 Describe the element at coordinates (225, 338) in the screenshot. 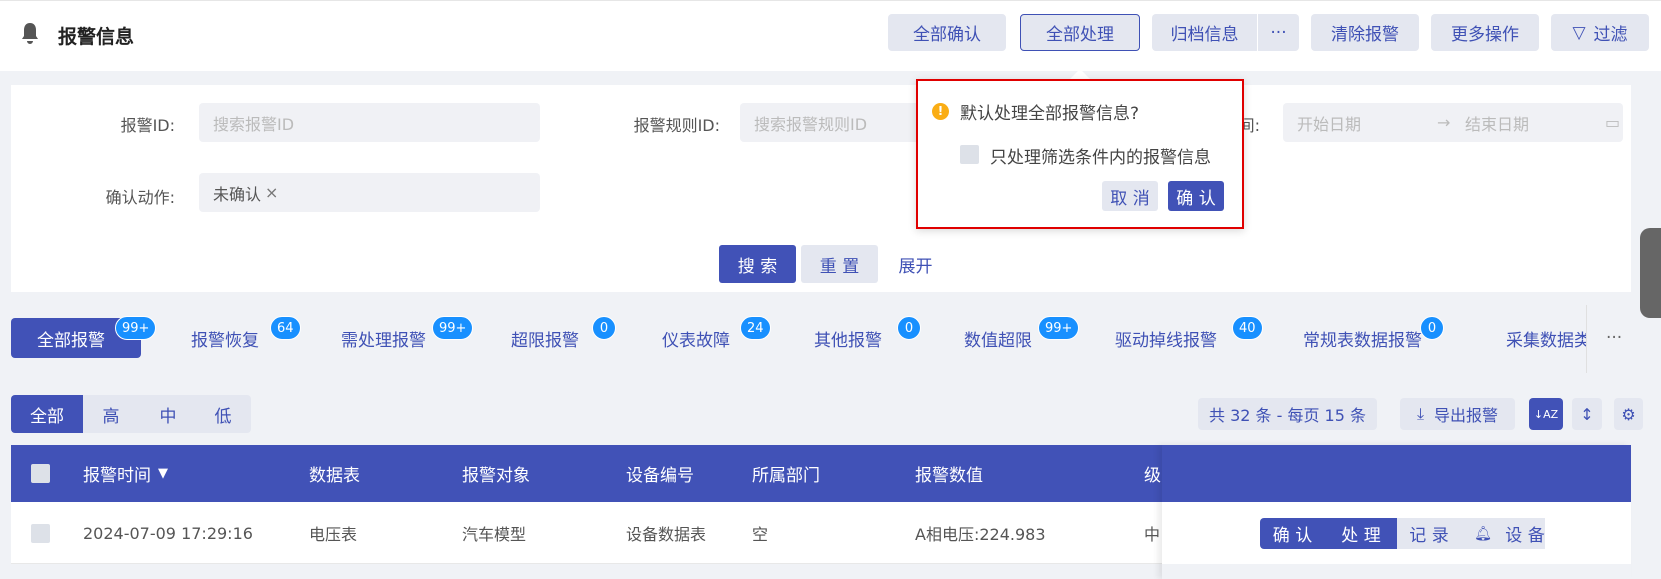

I see `tab-1: 报警恢复` at that location.